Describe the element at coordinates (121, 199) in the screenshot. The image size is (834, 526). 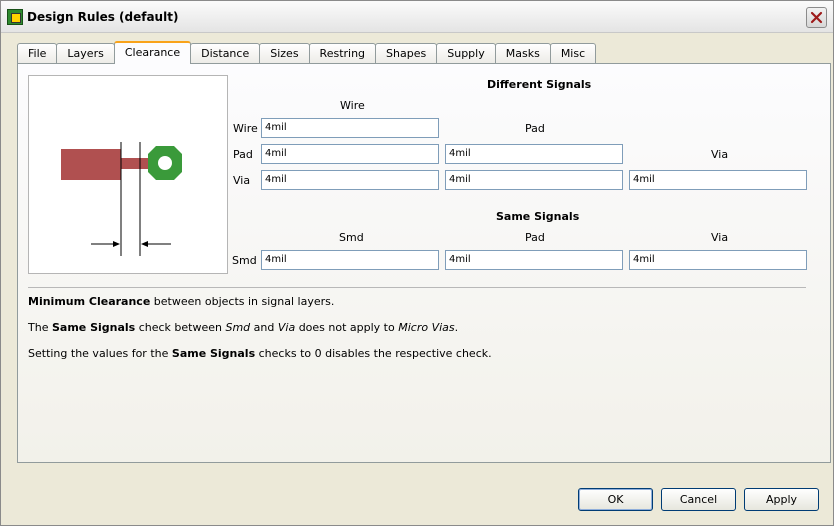
I see `clearance-illustration` at that location.